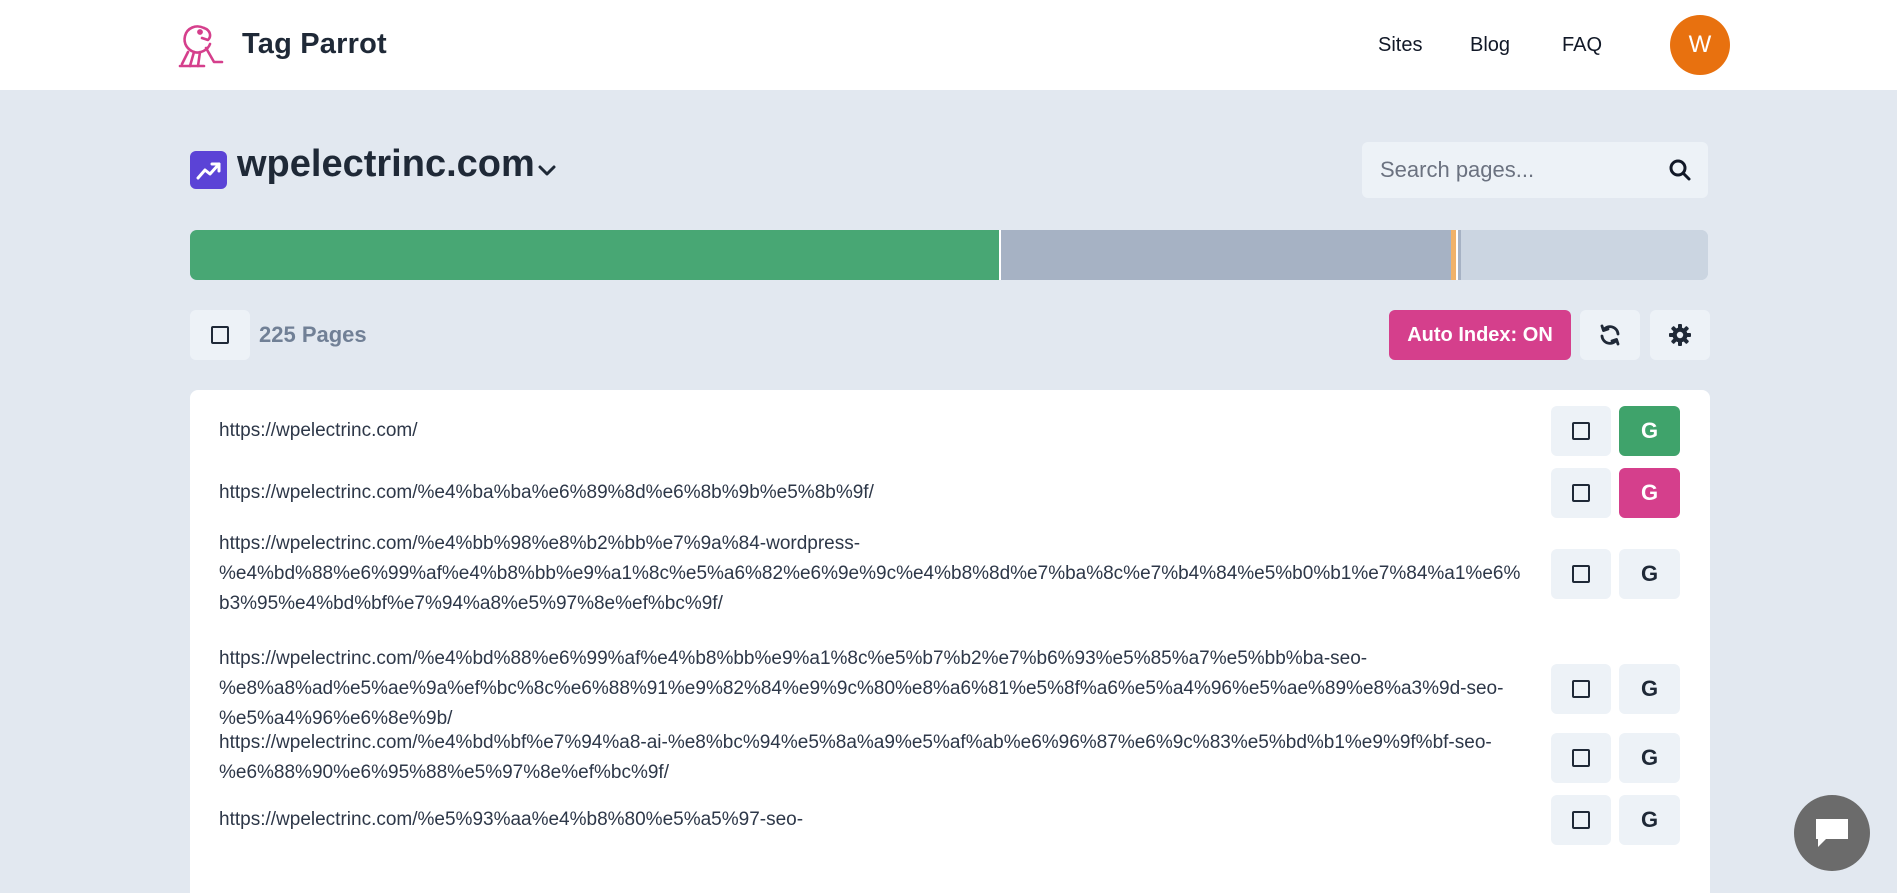 The width and height of the screenshot is (1897, 893). What do you see at coordinates (314, 44) in the screenshot?
I see `brand-name: Tag Parrot` at bounding box center [314, 44].